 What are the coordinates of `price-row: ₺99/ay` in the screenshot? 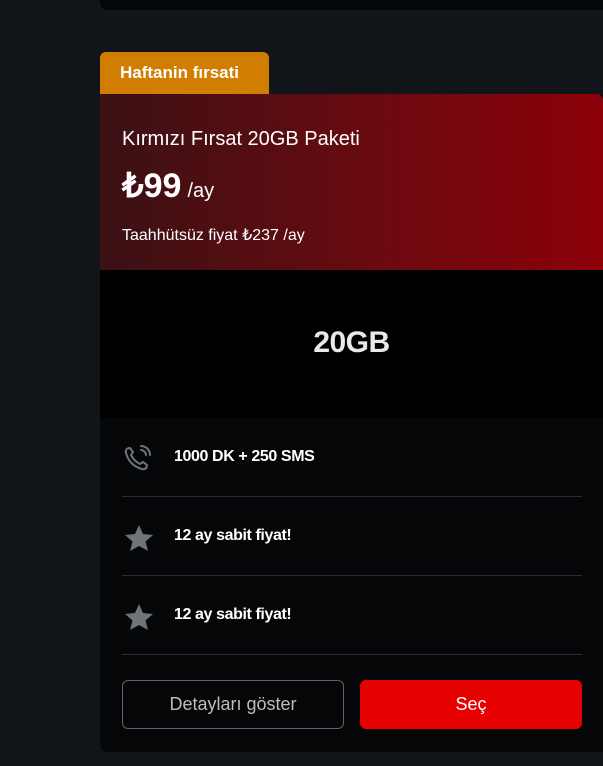 It's located at (168, 186).